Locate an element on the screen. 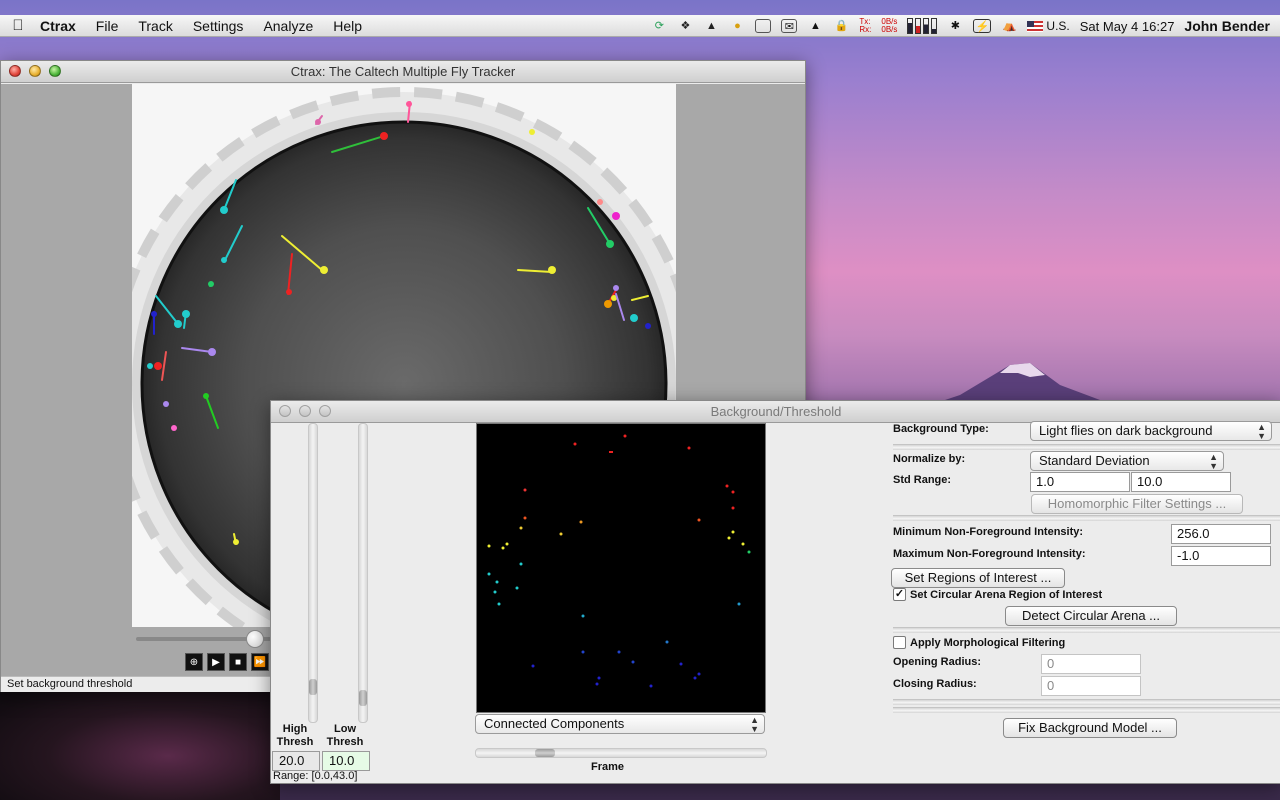 The height and width of the screenshot is (800, 1280). battery-icon: ⚡ is located at coordinates (982, 26).